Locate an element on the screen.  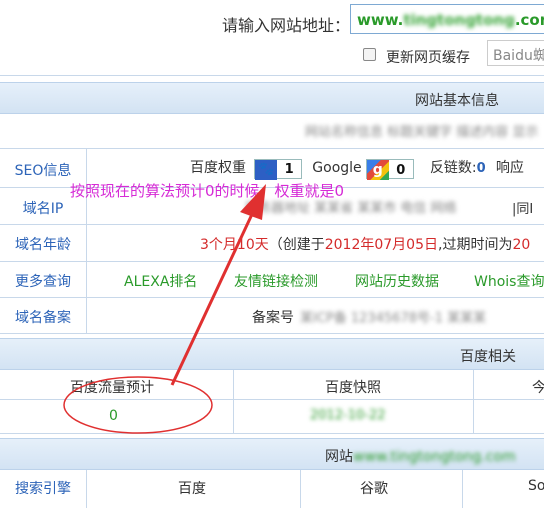
annotation-text: 按照现在的算法预计0的时候，权重就是0 is located at coordinates (207, 191).